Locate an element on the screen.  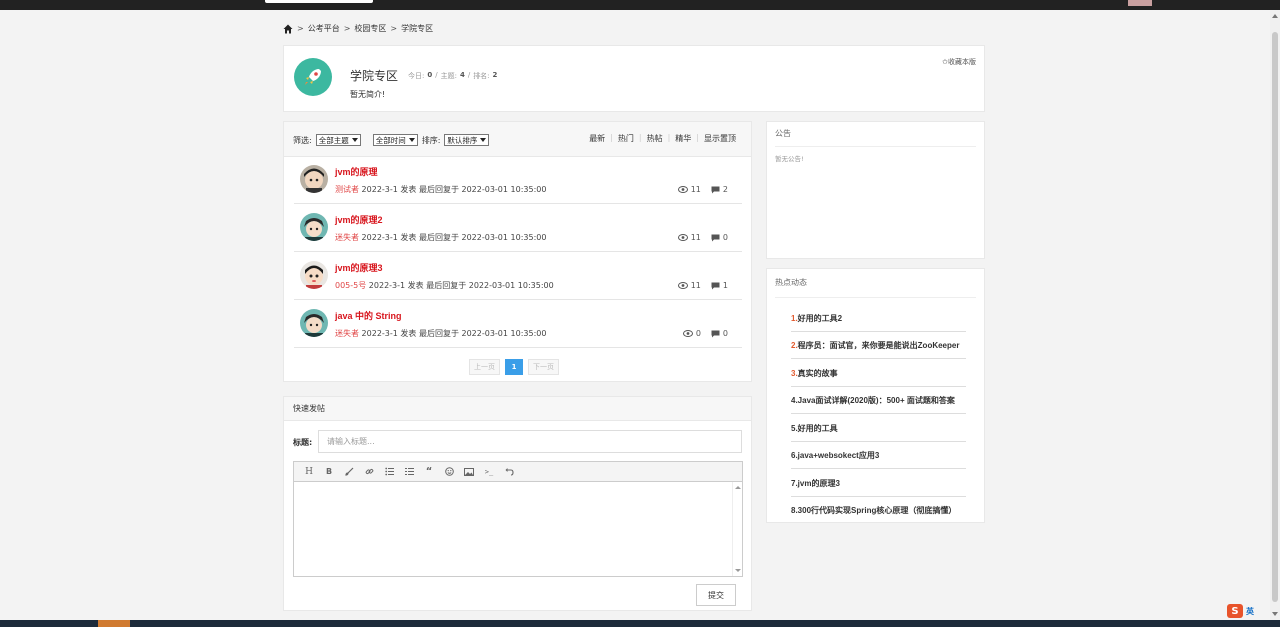
time-filter-select: 全部时间 is located at coordinates (395, 140).